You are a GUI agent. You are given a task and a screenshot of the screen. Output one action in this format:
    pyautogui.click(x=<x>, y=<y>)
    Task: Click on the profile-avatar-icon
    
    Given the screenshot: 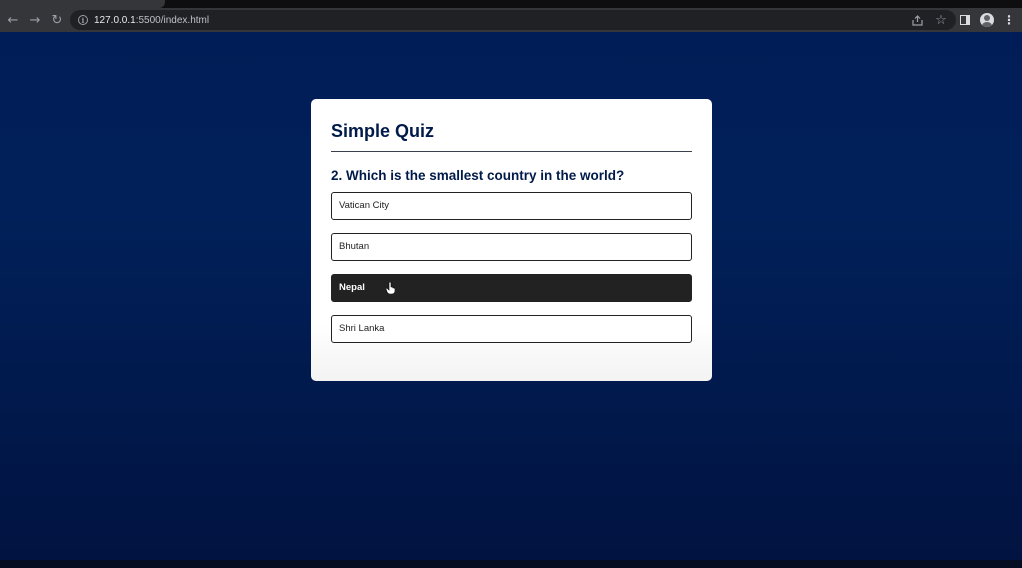 What is the action you would take?
    pyautogui.click(x=987, y=20)
    